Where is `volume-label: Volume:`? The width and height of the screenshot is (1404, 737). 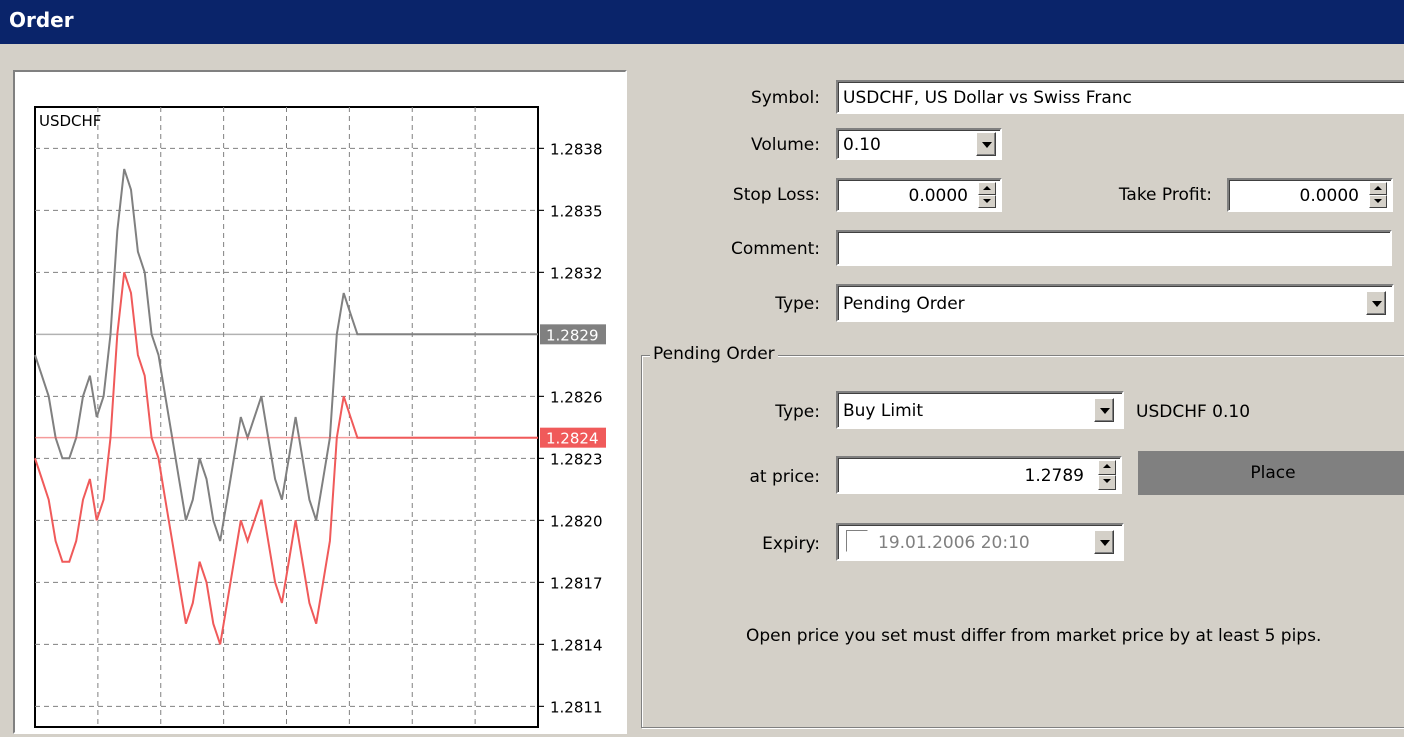
volume-label: Volume: is located at coordinates (785, 145).